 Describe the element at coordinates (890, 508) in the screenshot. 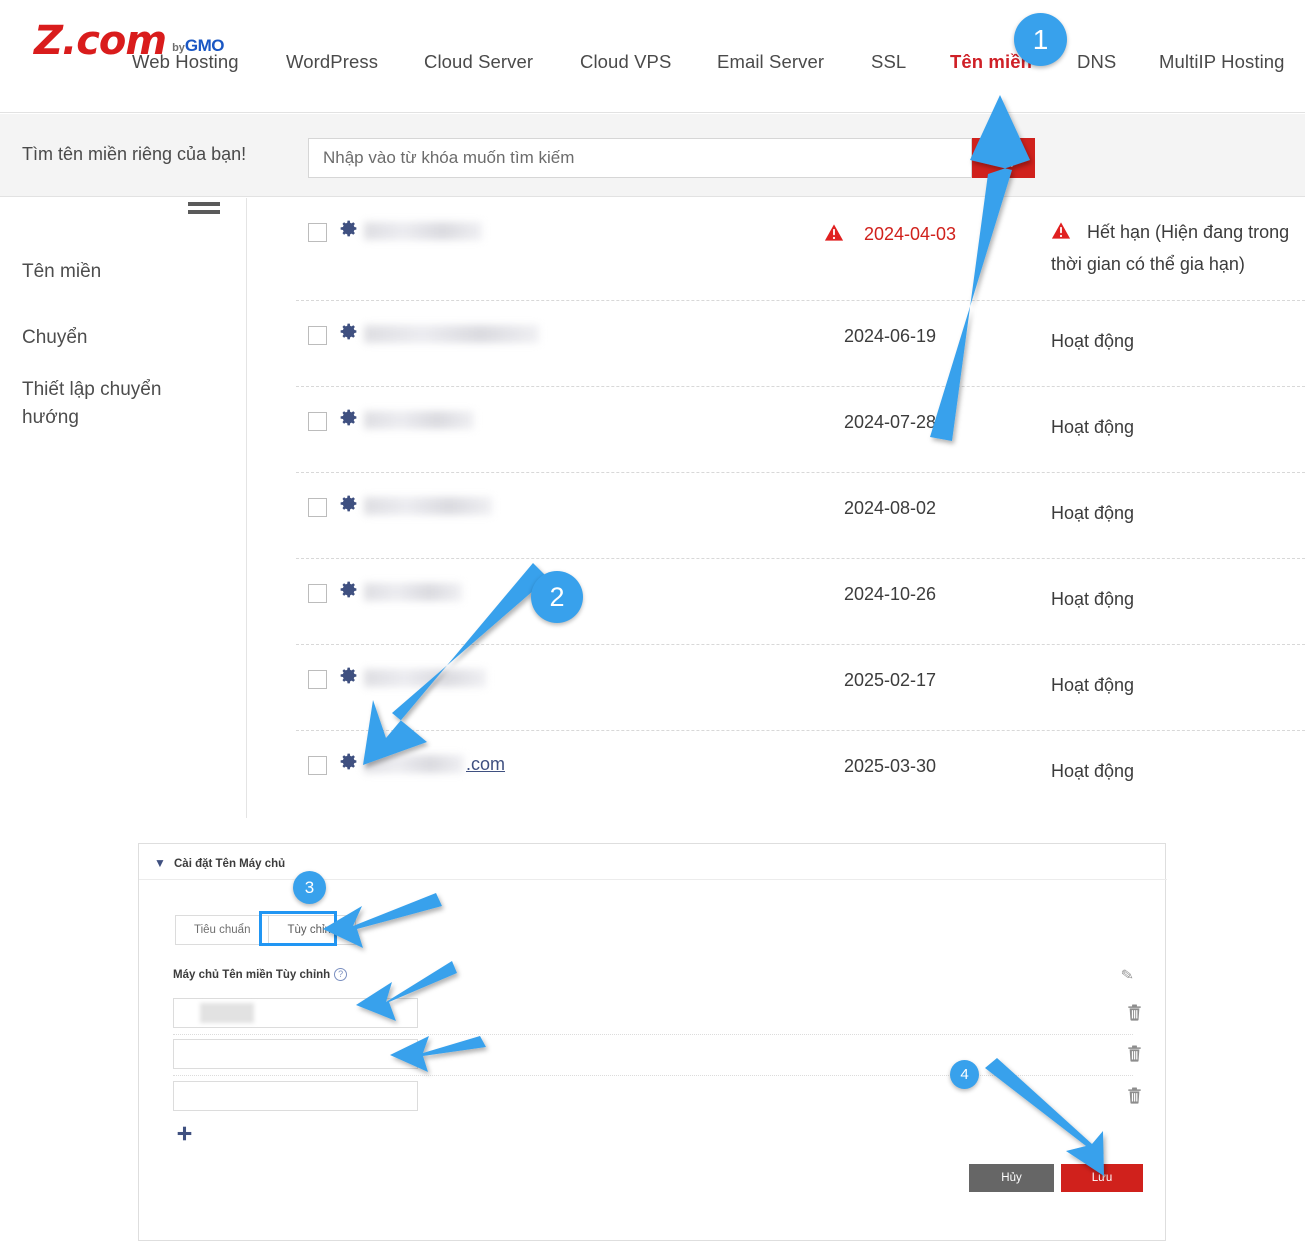

I see `expiry-date-cell: 2024-08-02` at that location.